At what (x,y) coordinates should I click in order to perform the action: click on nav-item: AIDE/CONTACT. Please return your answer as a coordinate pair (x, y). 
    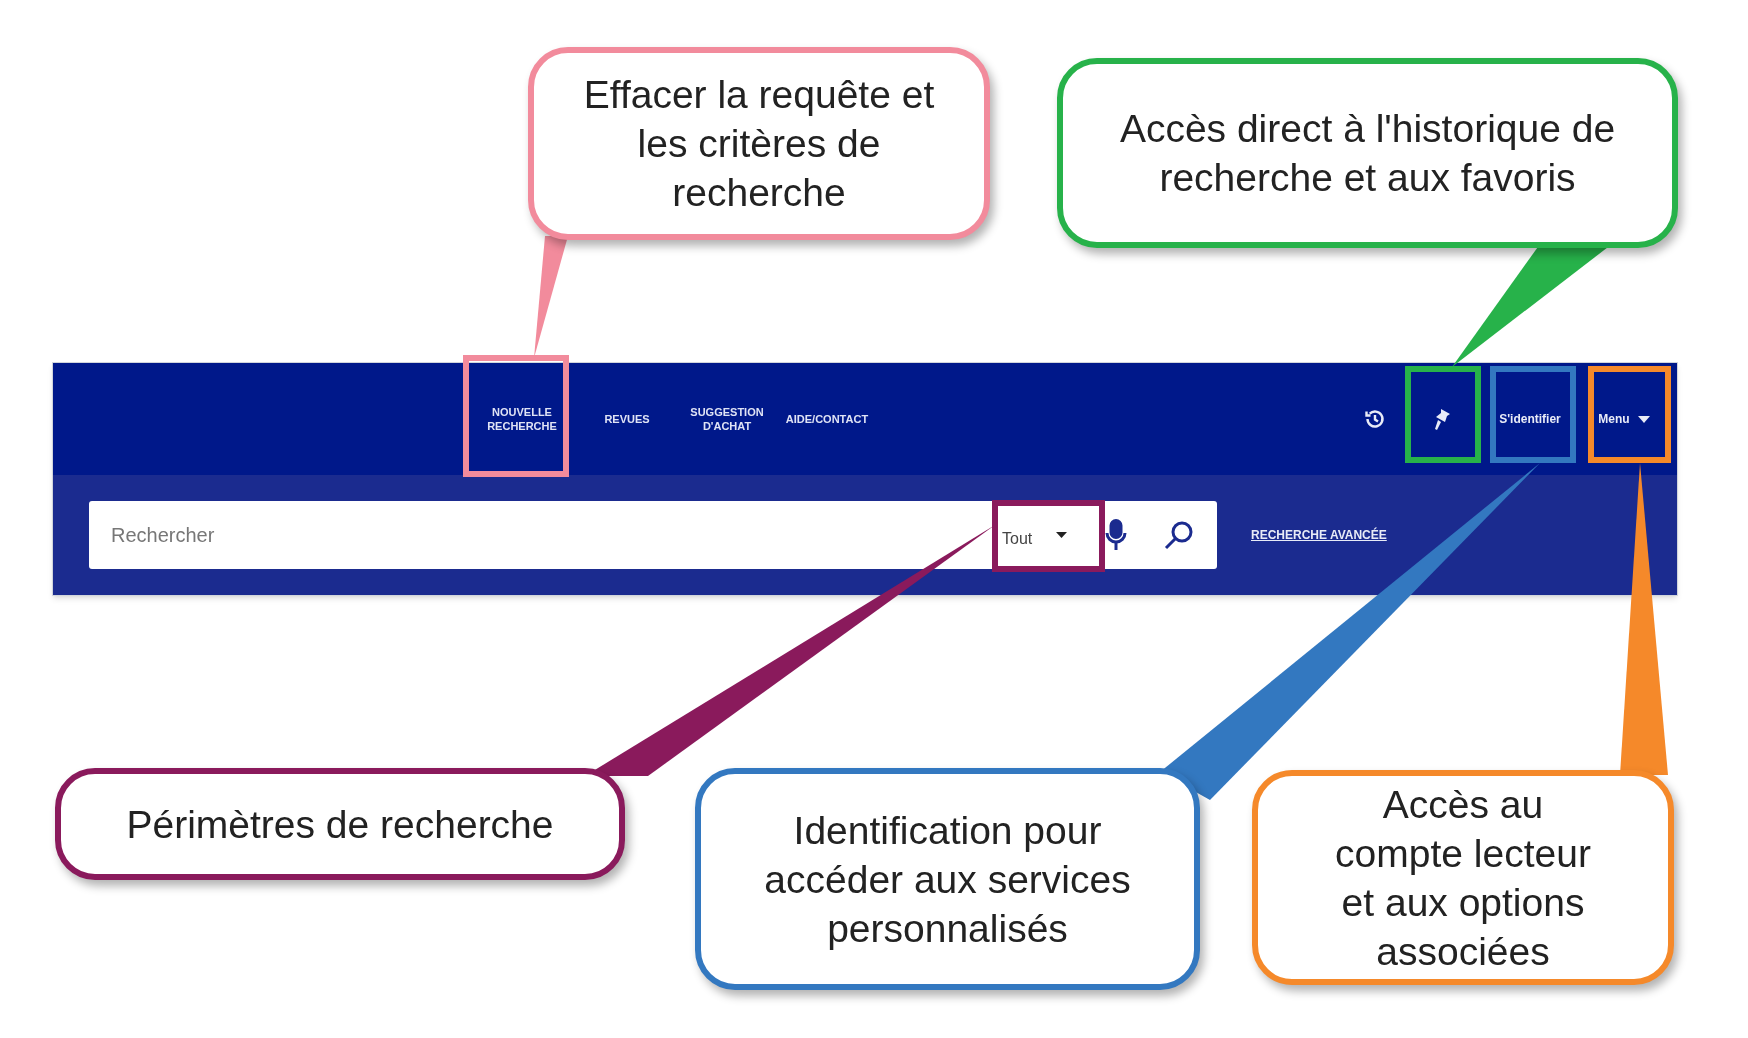
    Looking at the image, I should click on (827, 419).